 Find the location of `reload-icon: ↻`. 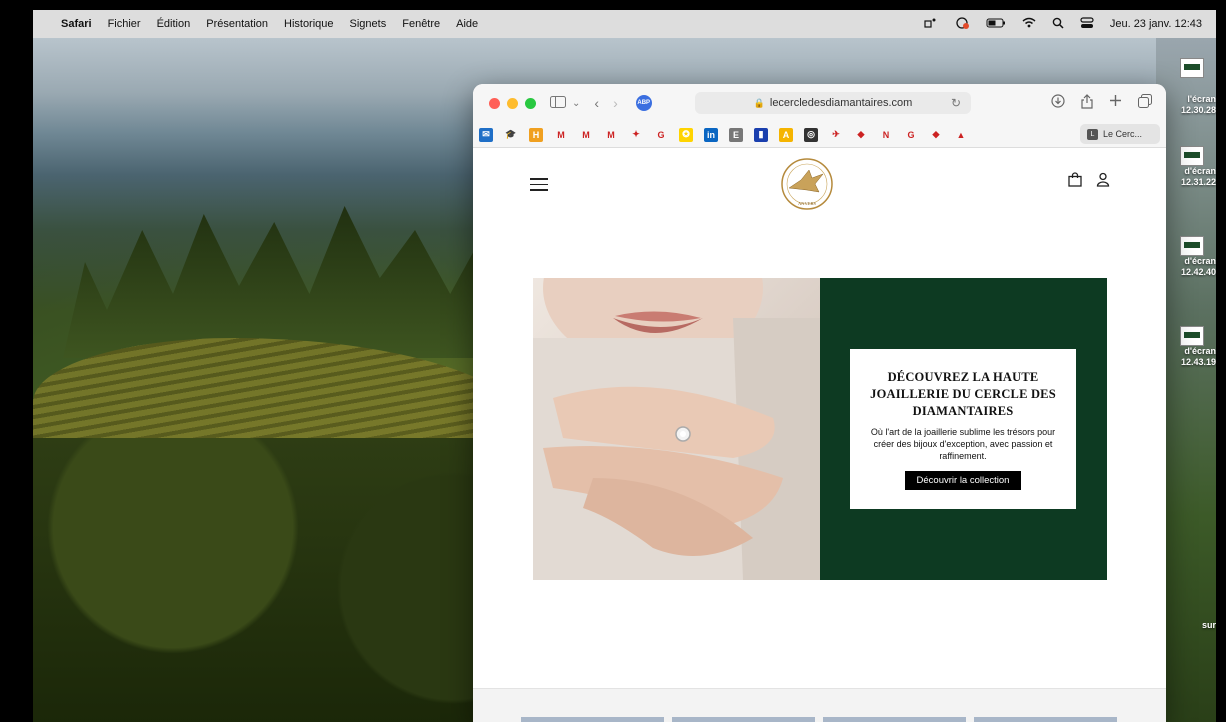

reload-icon: ↻ is located at coordinates (956, 103).